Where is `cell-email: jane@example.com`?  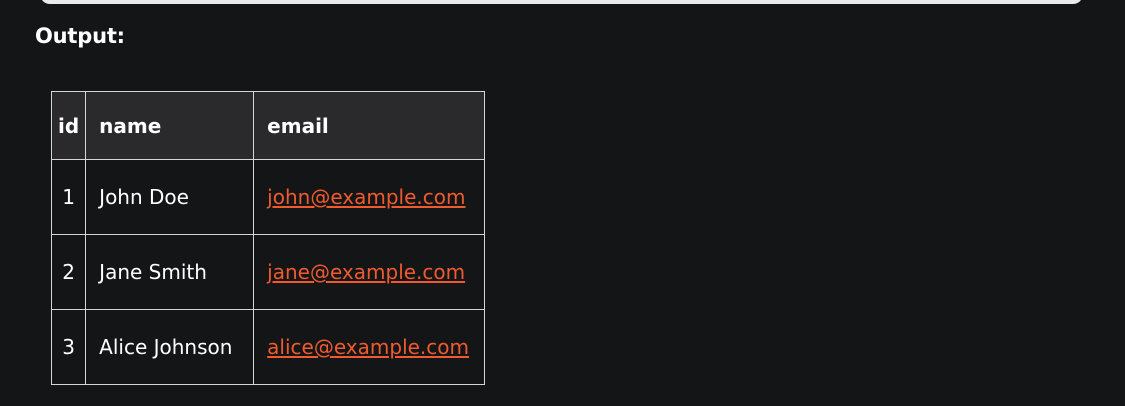 cell-email: jane@example.com is located at coordinates (369, 272).